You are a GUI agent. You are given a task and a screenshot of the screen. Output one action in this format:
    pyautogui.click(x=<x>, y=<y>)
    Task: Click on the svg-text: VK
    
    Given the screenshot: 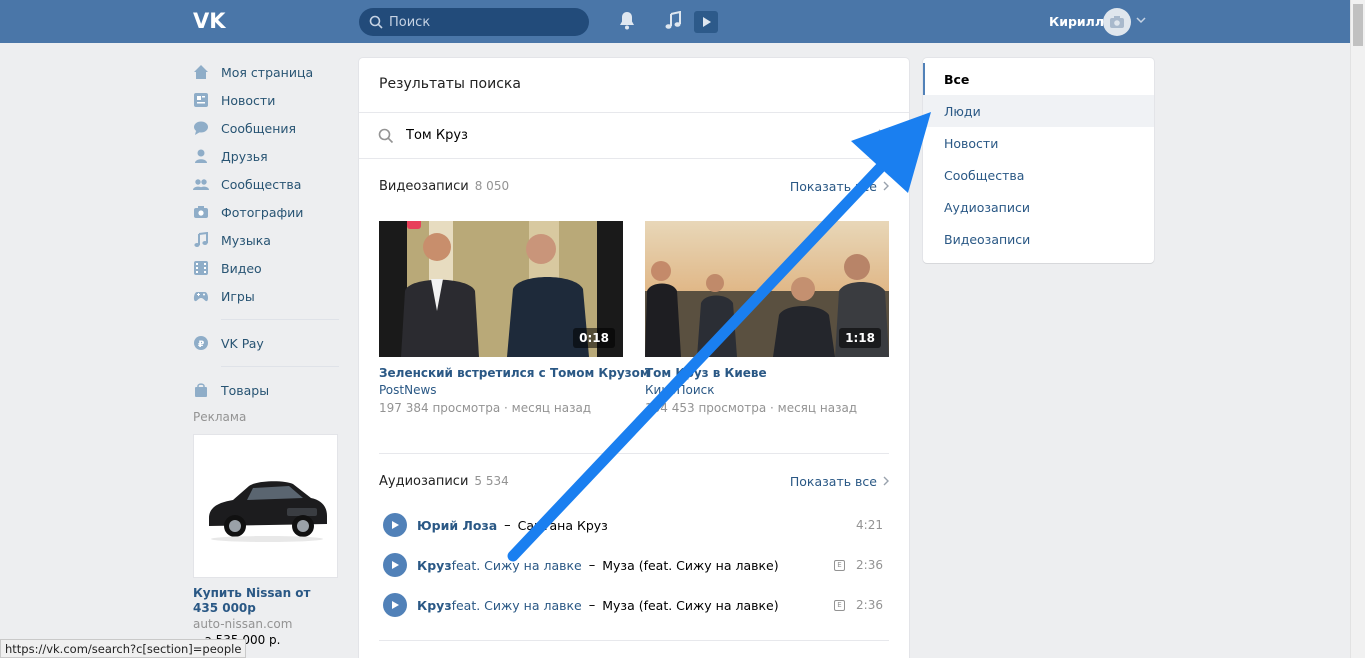 What is the action you would take?
    pyautogui.click(x=209, y=20)
    